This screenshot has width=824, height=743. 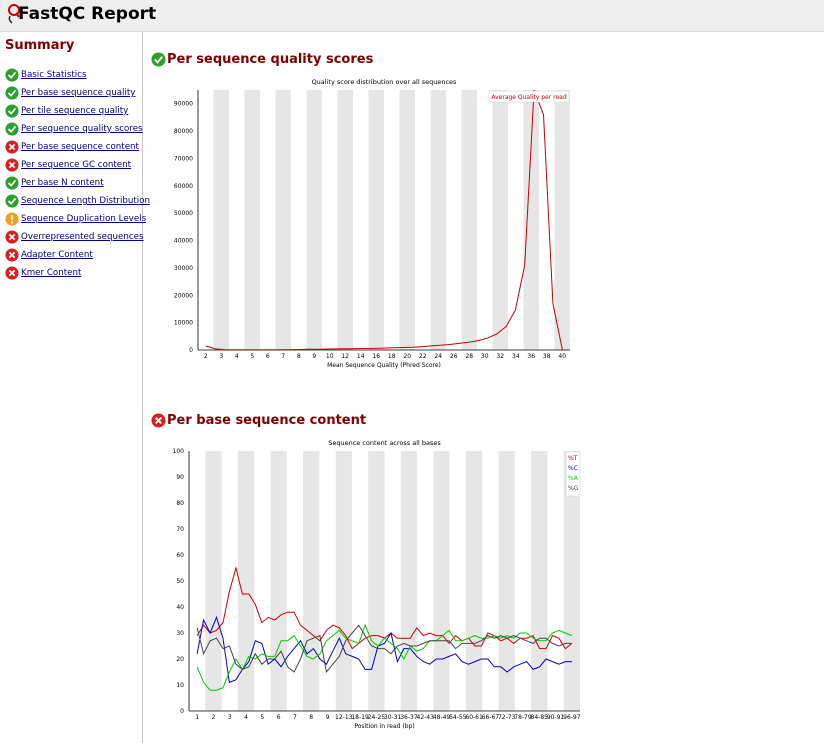 What do you see at coordinates (246, 717) in the screenshot?
I see `x-tick-label: 4` at bounding box center [246, 717].